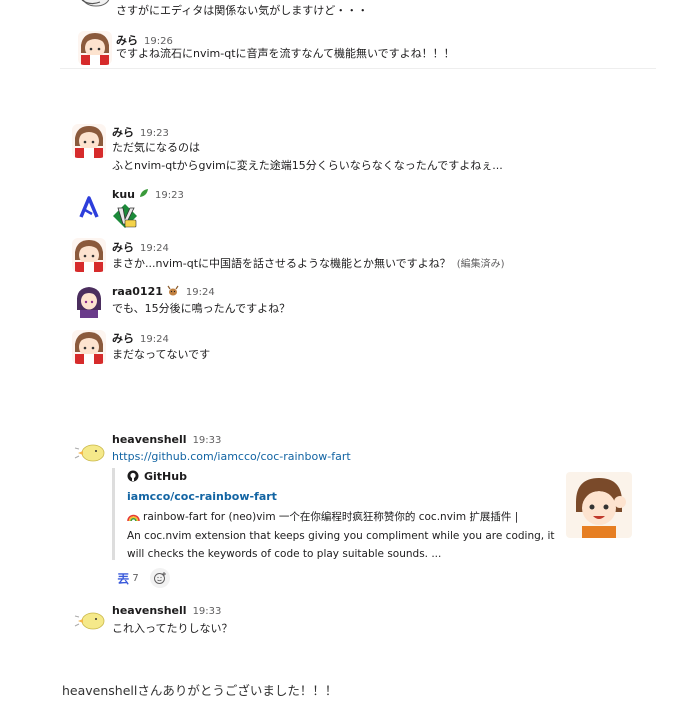  What do you see at coordinates (95, 6) in the screenshot?
I see `bird-avatar` at bounding box center [95, 6].